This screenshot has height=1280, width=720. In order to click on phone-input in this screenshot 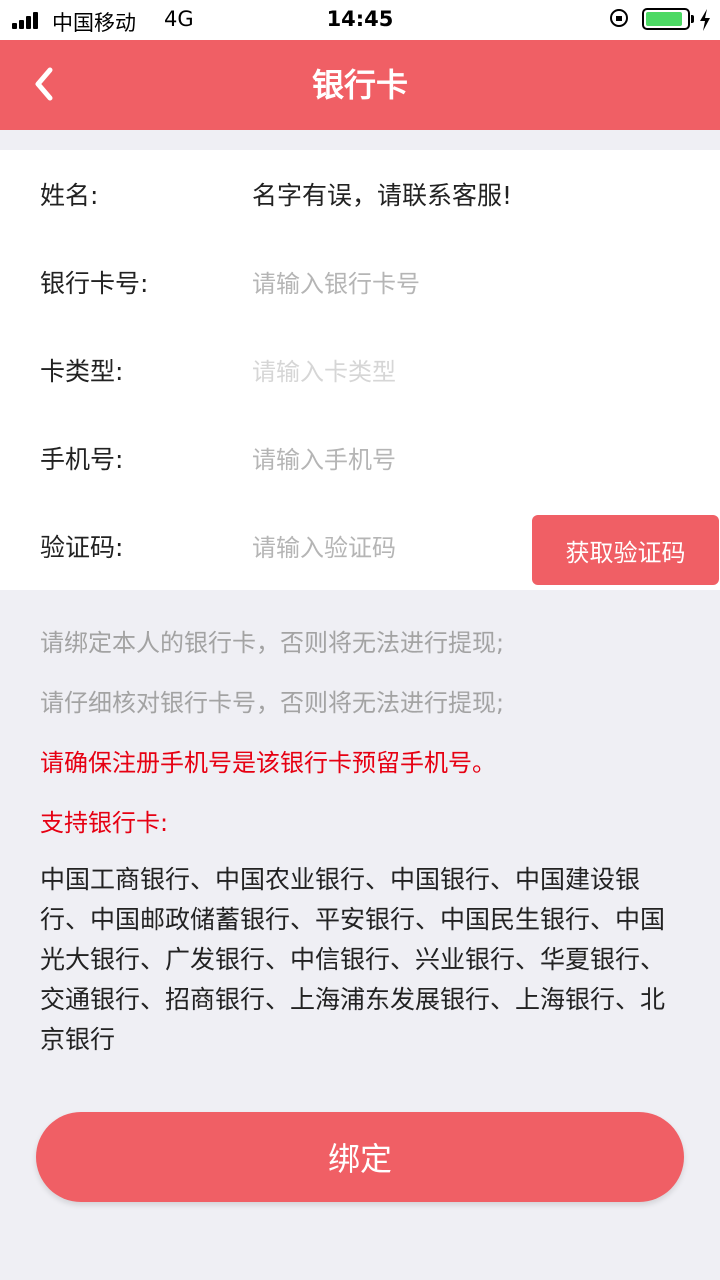, I will do `click(387, 460)`.